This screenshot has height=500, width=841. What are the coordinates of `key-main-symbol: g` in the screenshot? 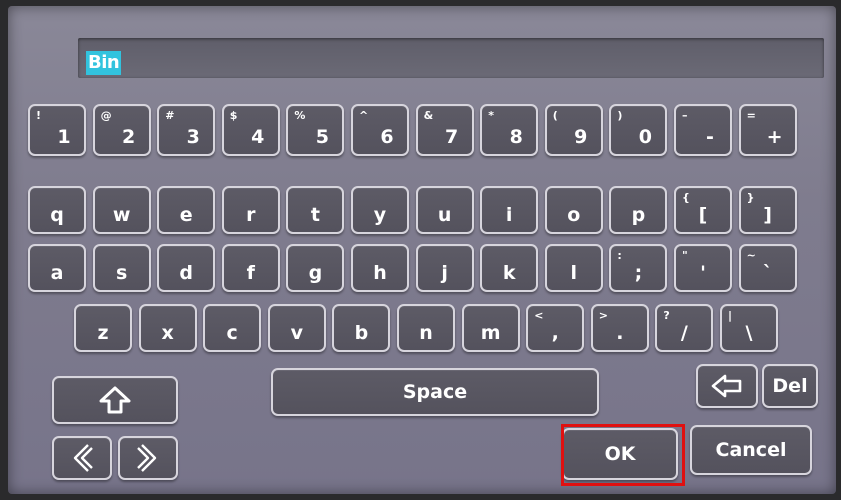 It's located at (315, 273).